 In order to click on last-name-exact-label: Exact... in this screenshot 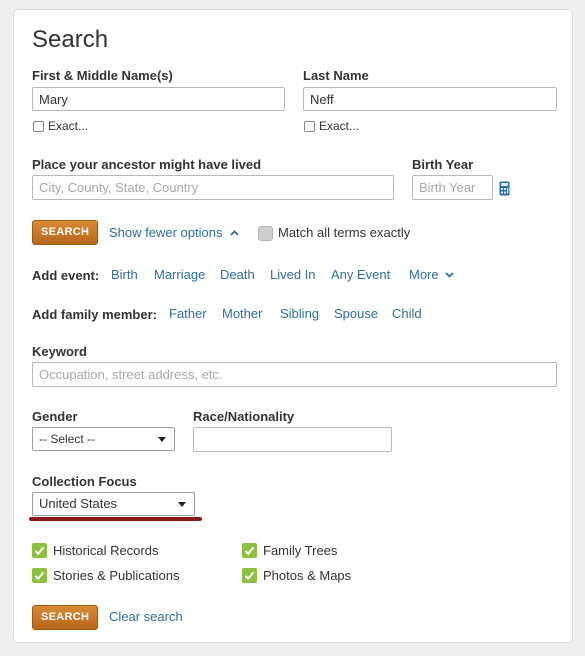, I will do `click(339, 126)`.